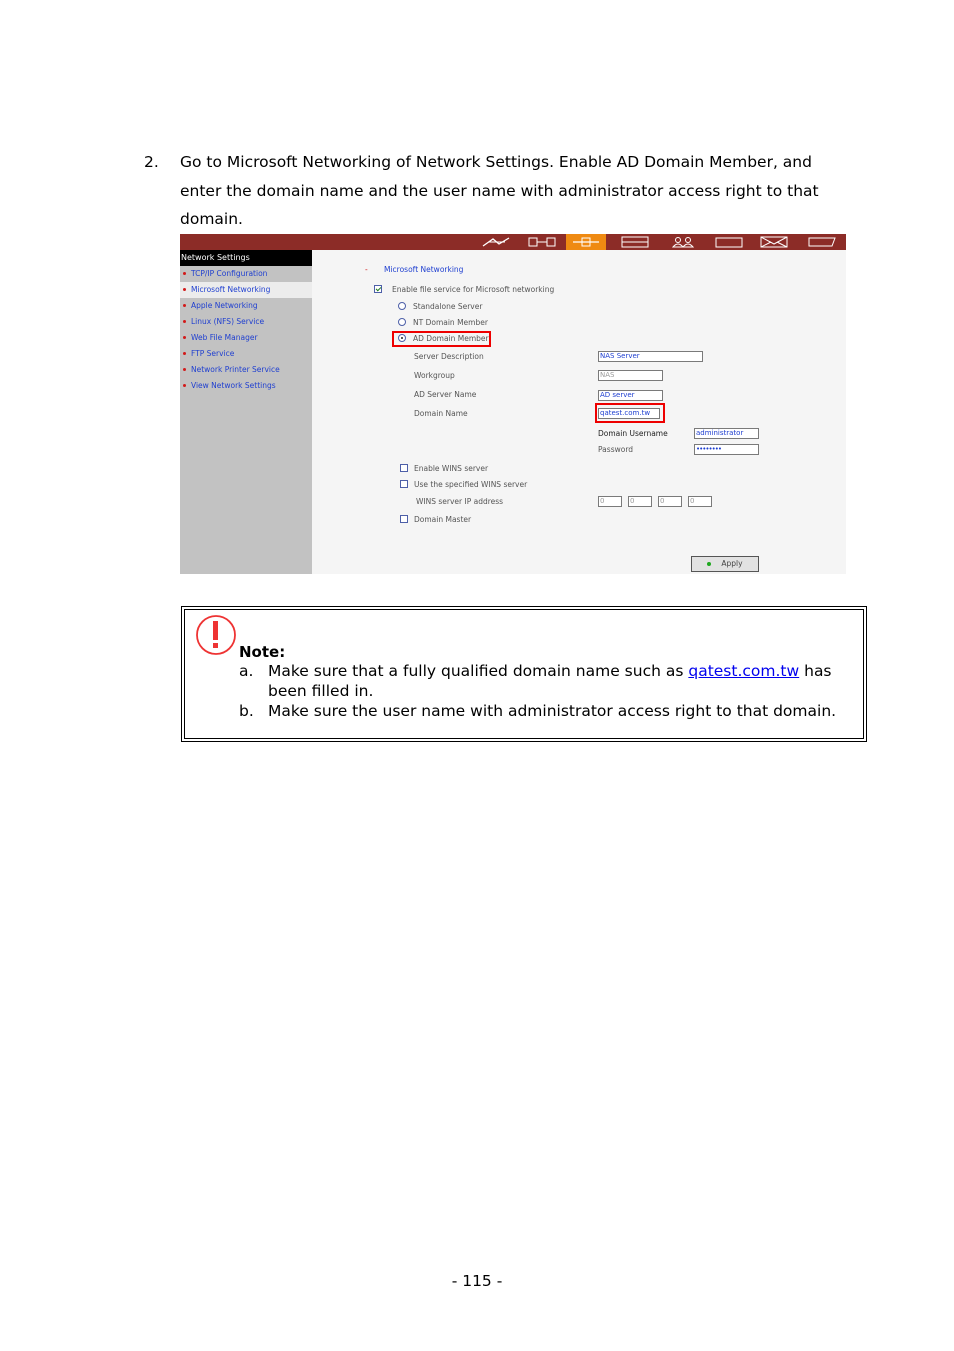 The width and height of the screenshot is (954, 1351). I want to click on server-description-label: Server Description, so click(449, 356).